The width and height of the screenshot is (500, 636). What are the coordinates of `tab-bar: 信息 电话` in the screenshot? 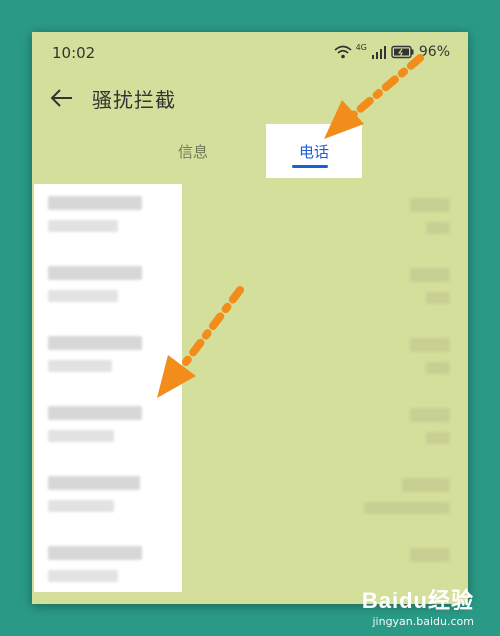 It's located at (250, 152).